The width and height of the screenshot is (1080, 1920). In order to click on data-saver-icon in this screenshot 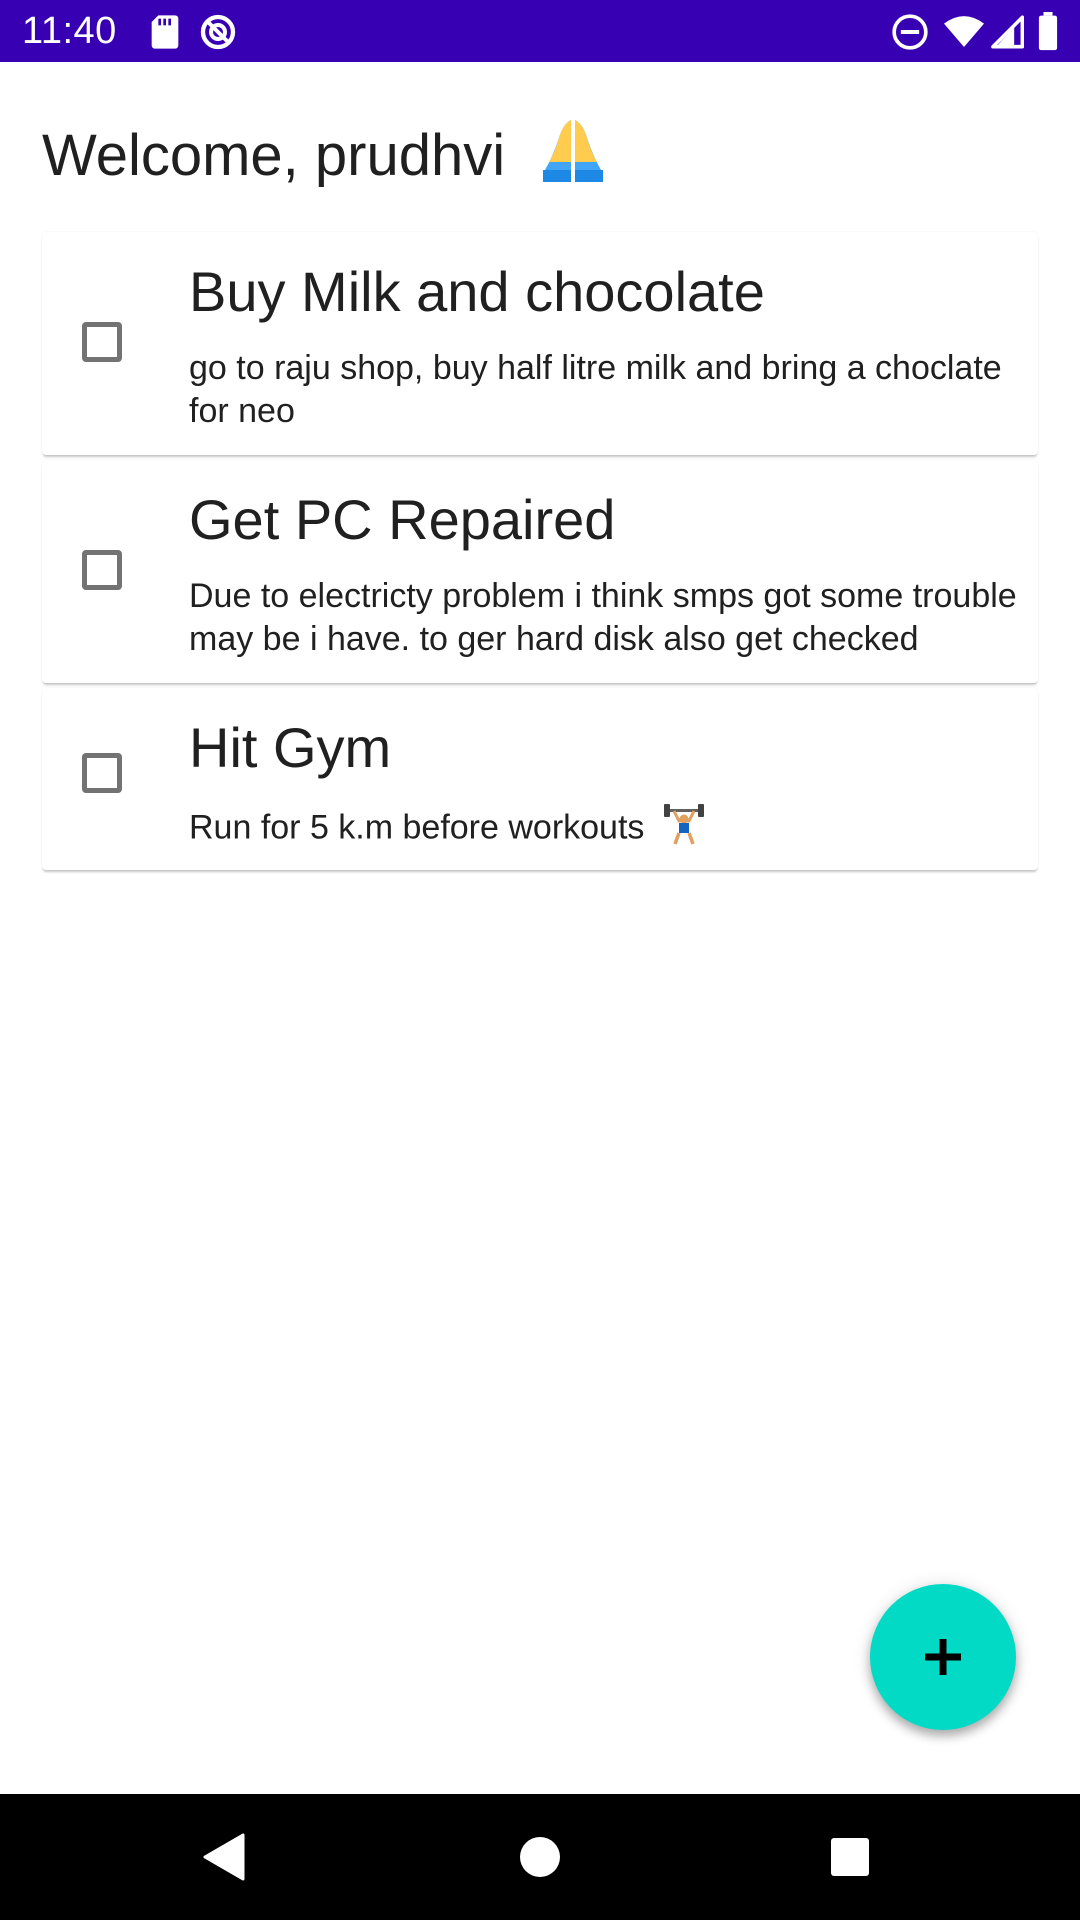, I will do `click(218, 32)`.